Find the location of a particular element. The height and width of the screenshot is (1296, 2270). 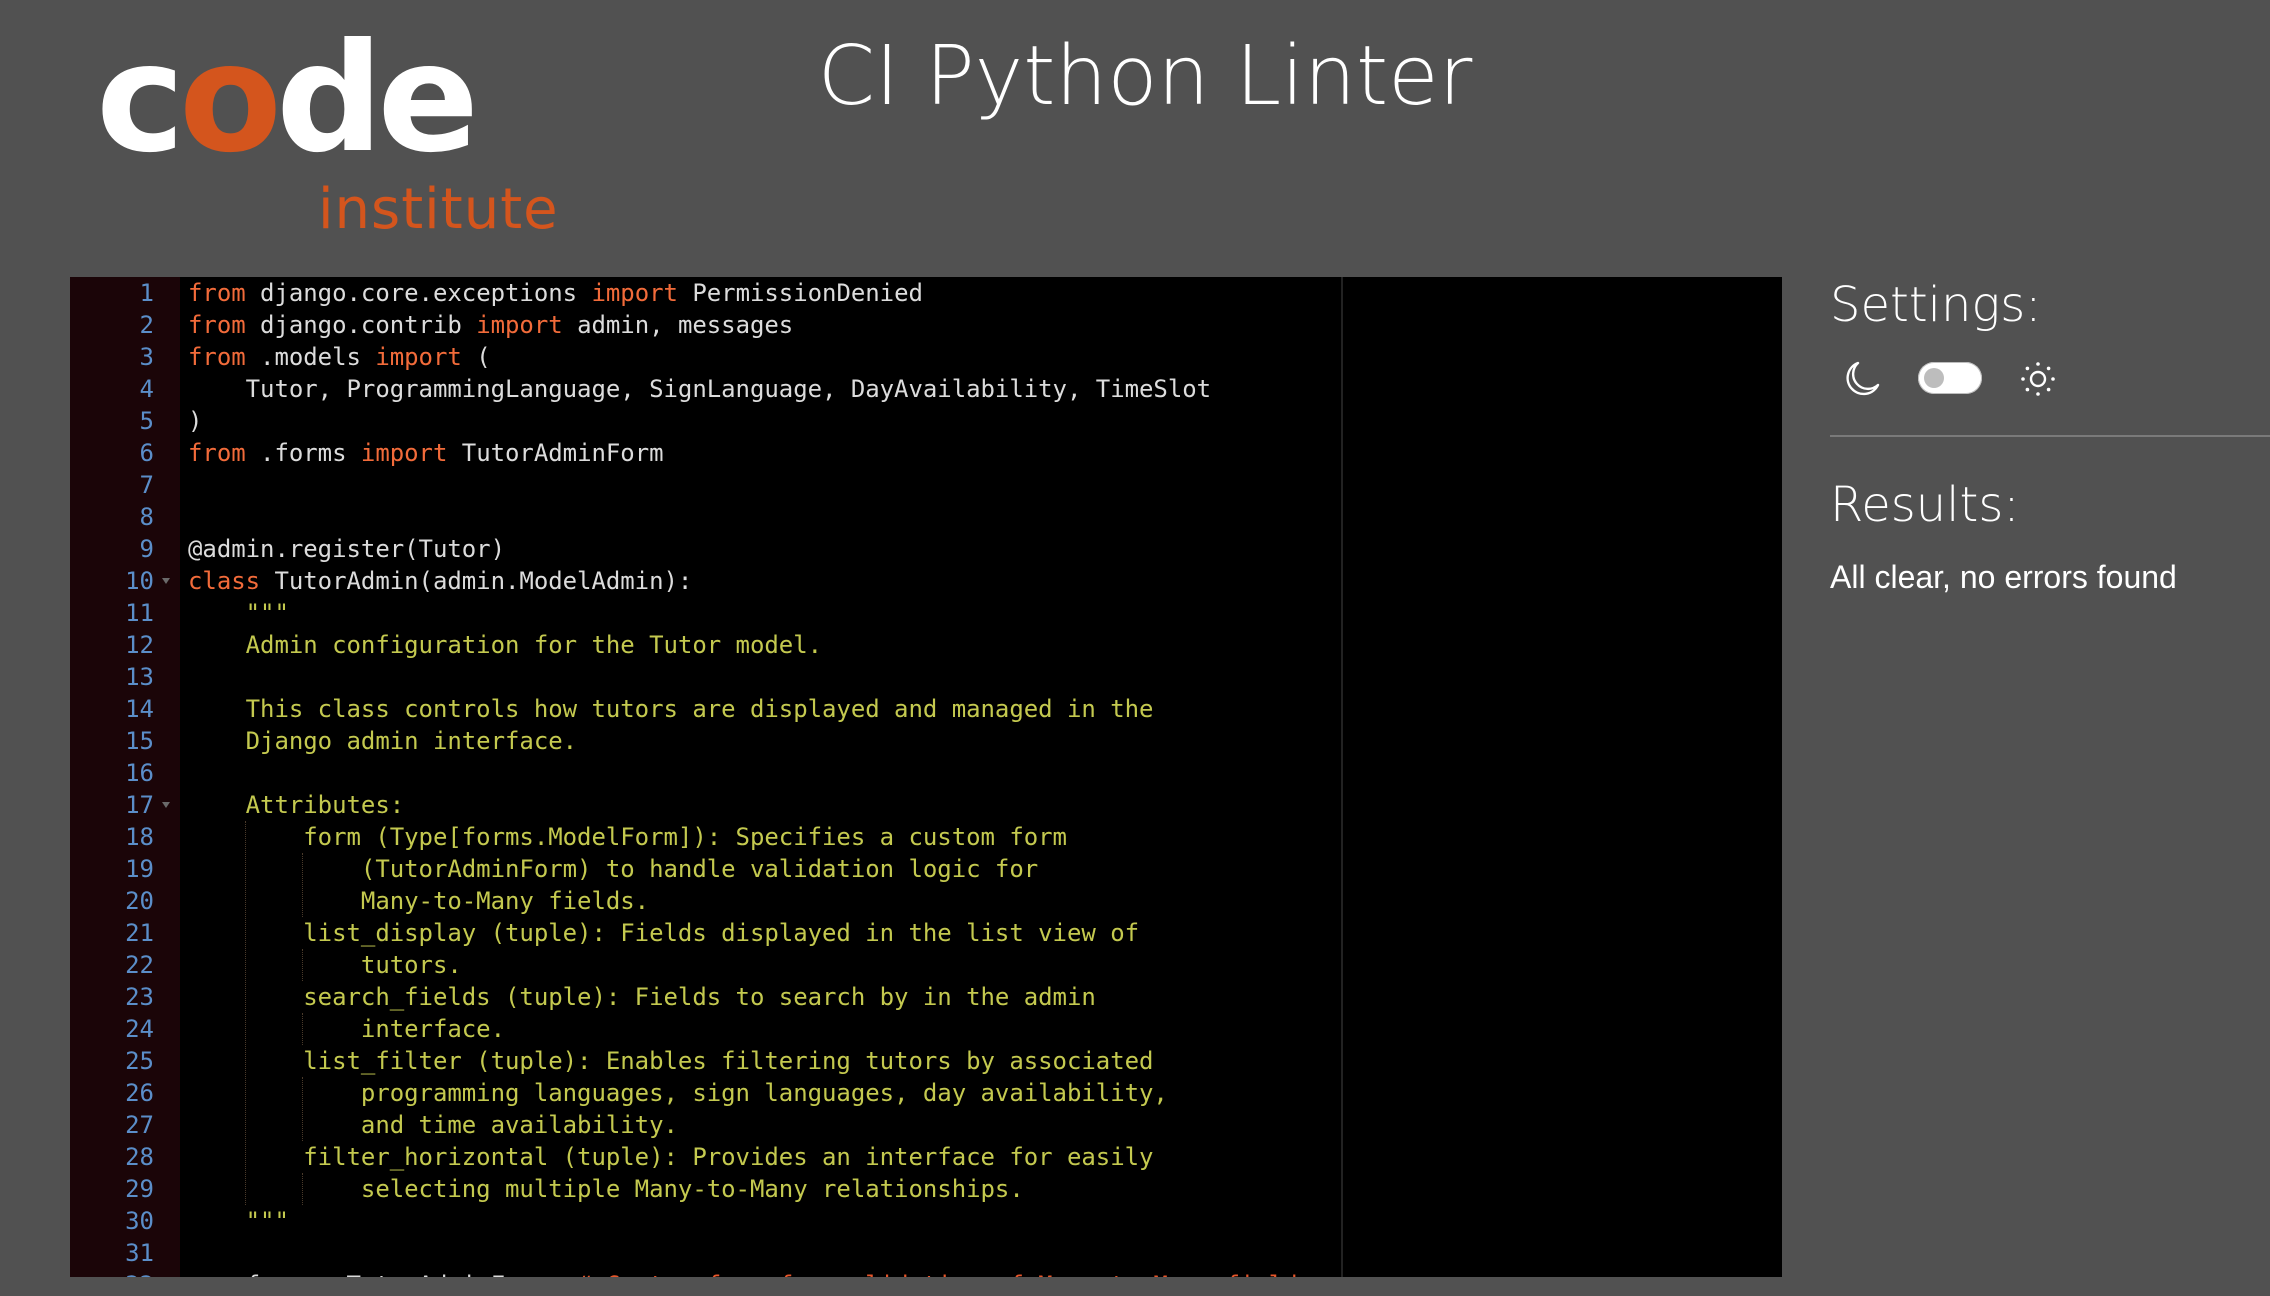

line-number: 8 is located at coordinates (146, 517).